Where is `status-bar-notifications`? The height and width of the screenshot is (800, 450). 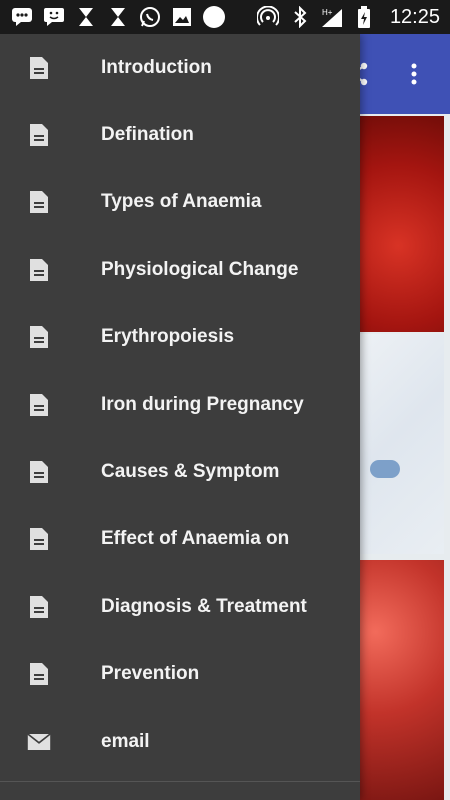
status-bar-notifications is located at coordinates (118, 17).